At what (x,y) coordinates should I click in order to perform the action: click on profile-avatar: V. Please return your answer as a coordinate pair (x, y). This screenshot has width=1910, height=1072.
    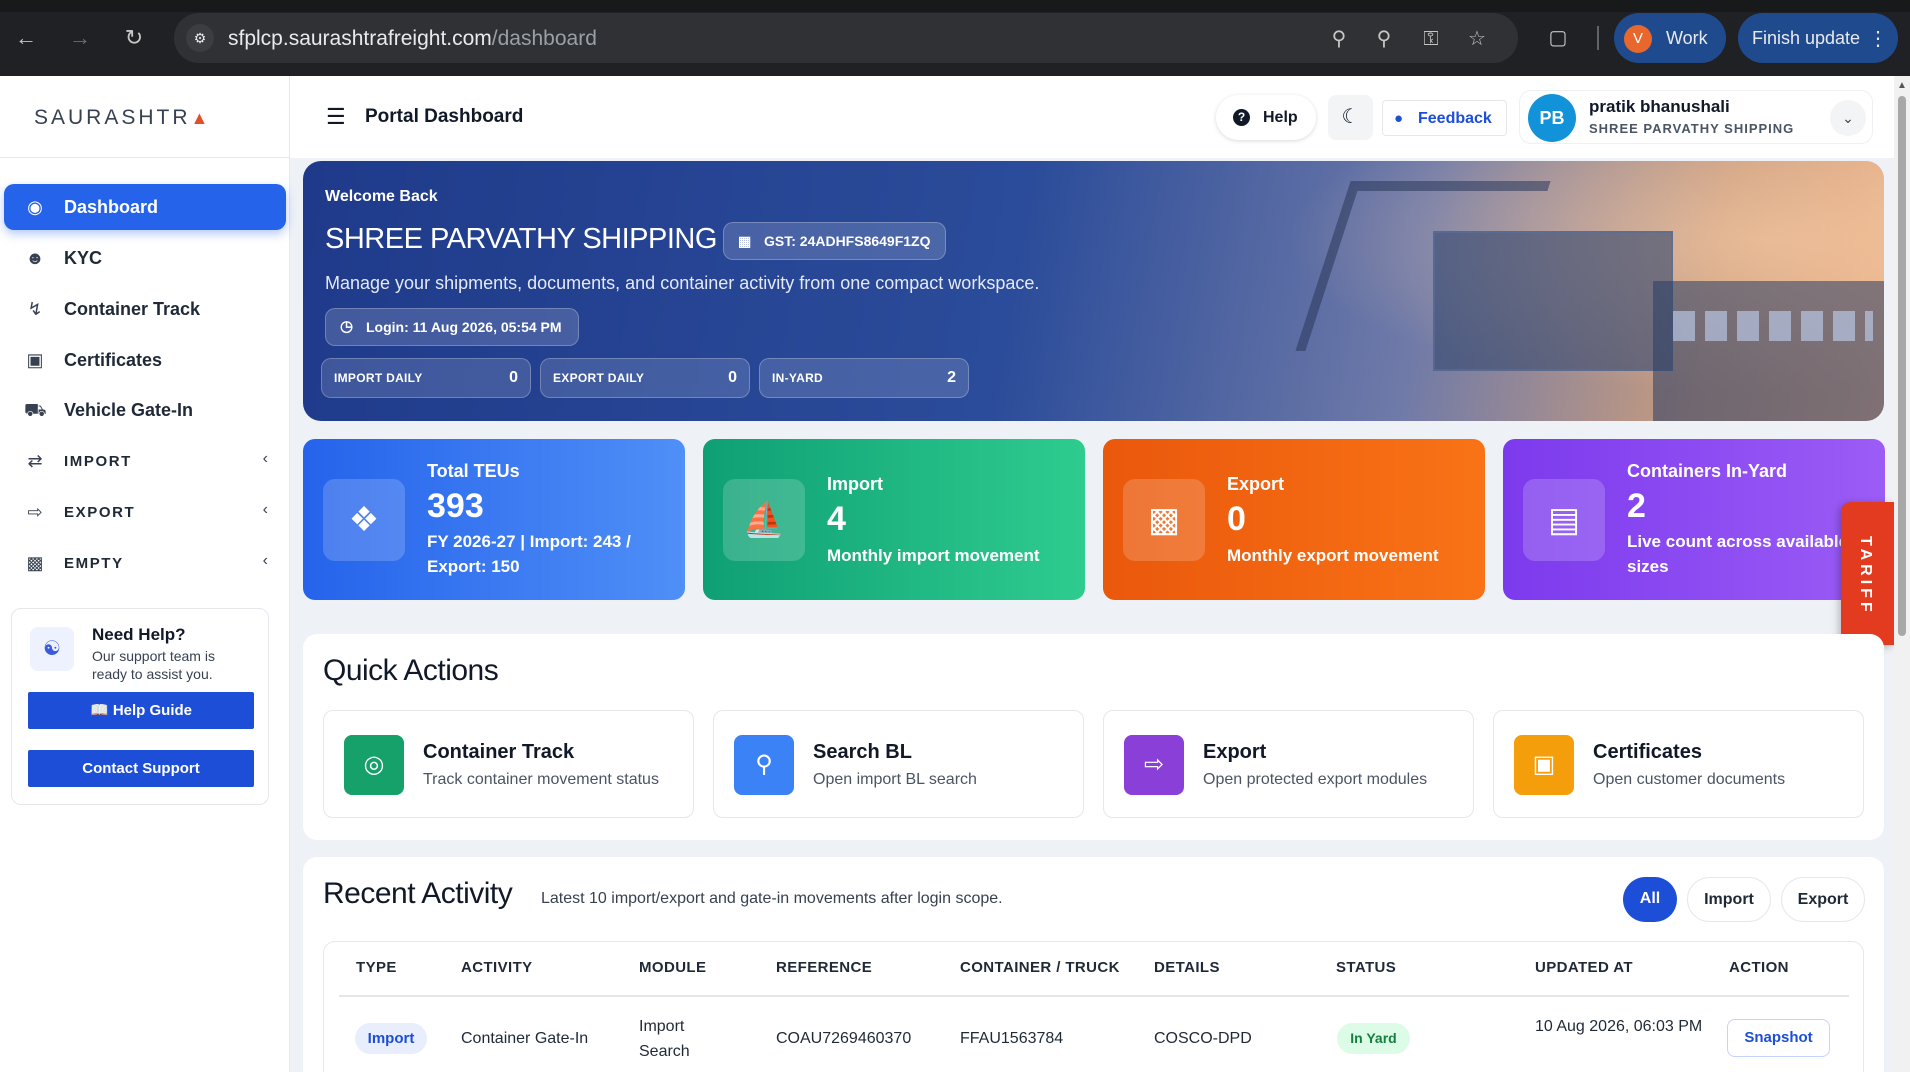
    Looking at the image, I should click on (1638, 39).